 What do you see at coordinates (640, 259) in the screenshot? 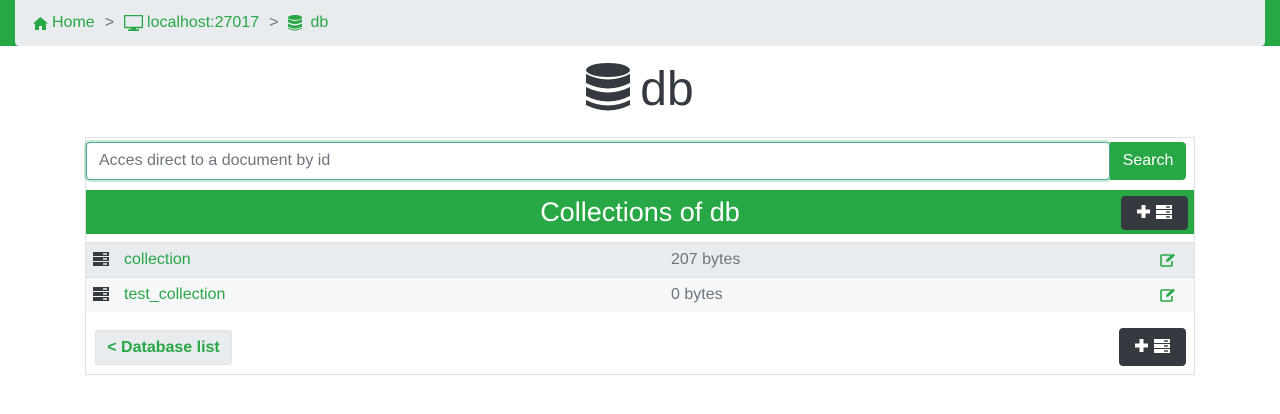
I see `collection-row: collection 207 bytes` at bounding box center [640, 259].